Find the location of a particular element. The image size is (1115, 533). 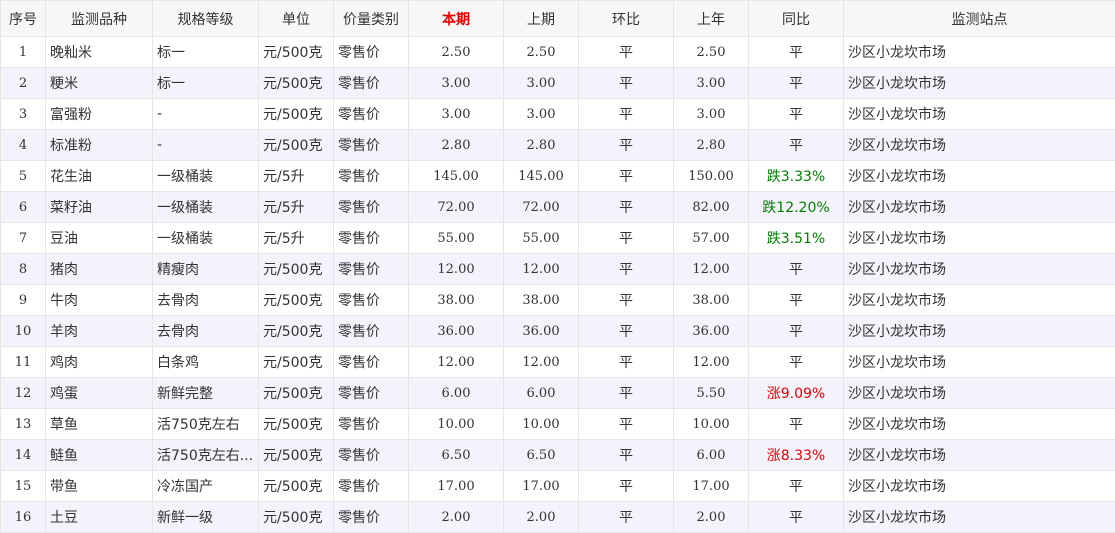

cell-seq: 3 is located at coordinates (23, 114).